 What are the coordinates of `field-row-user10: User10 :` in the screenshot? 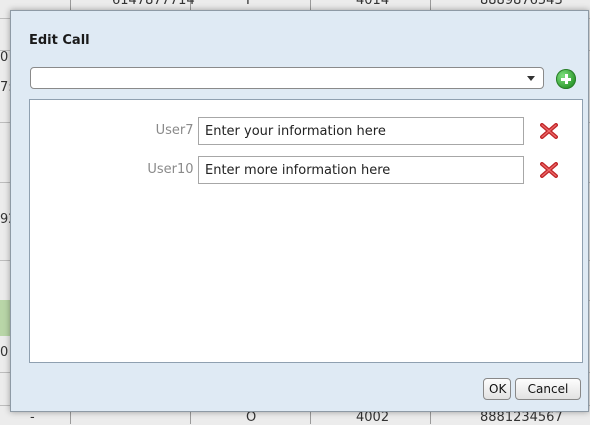 It's located at (306, 170).